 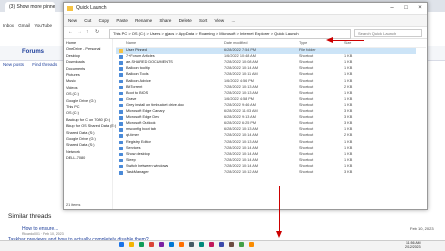 I want to click on forward-arrow-icon: →, so click(x=79, y=32).